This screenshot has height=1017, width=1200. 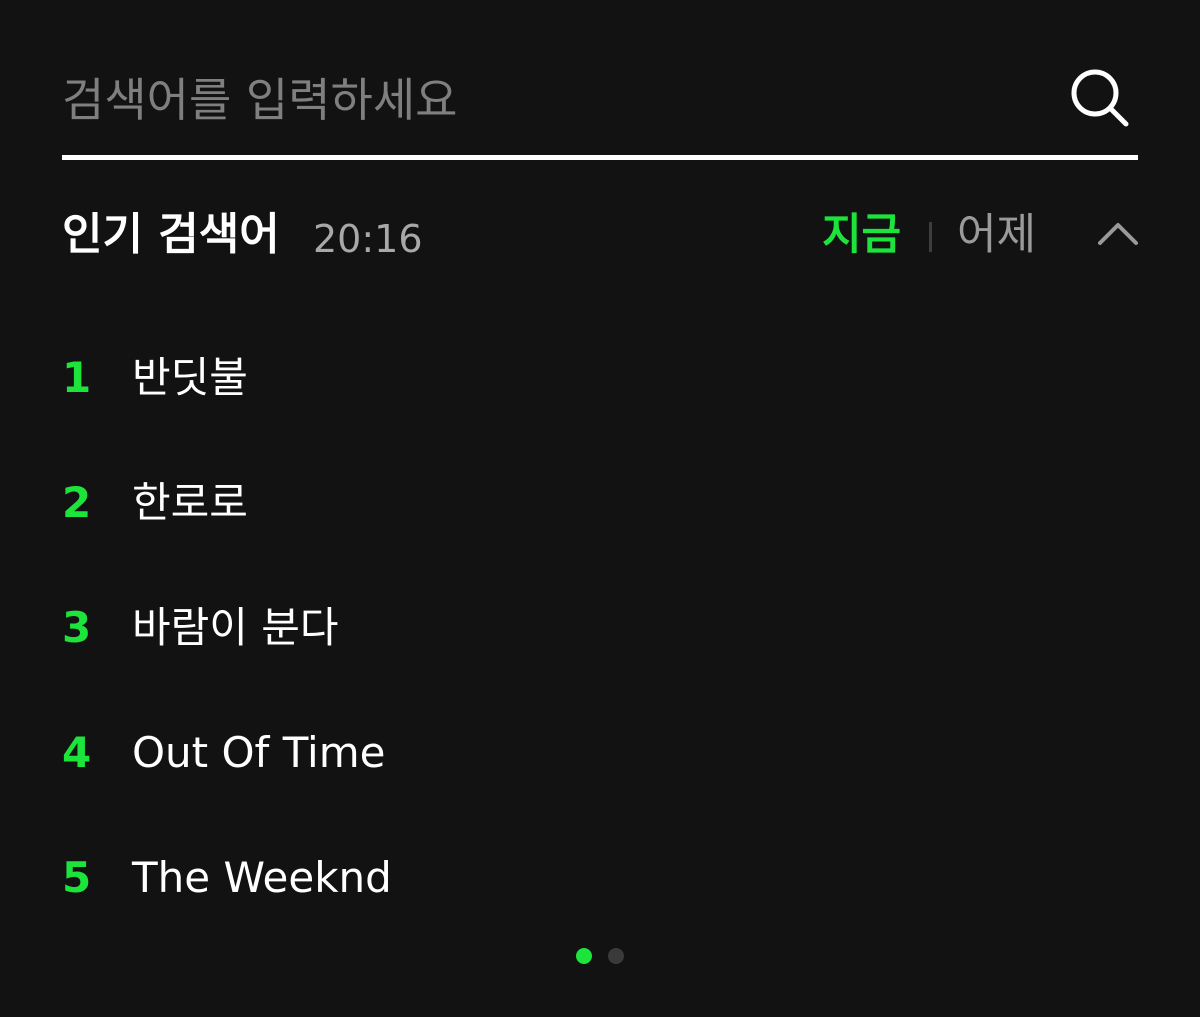 What do you see at coordinates (77, 752) in the screenshot?
I see `rank-number: 4` at bounding box center [77, 752].